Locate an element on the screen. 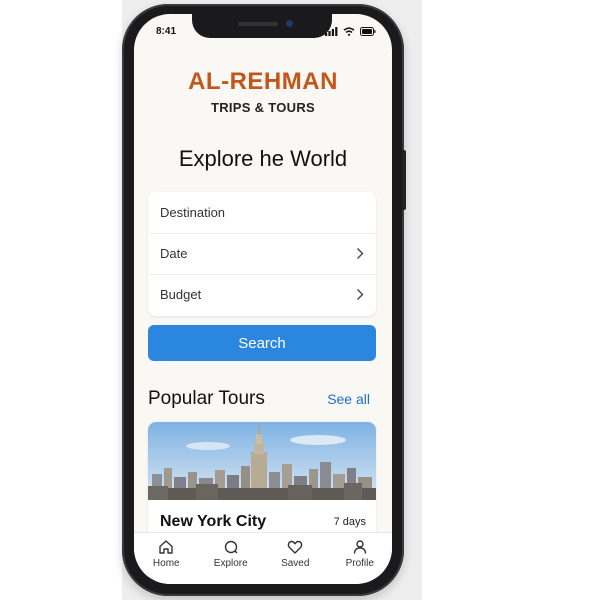 The width and height of the screenshot is (600, 600). tab-explore: Explore is located at coordinates (231, 558).